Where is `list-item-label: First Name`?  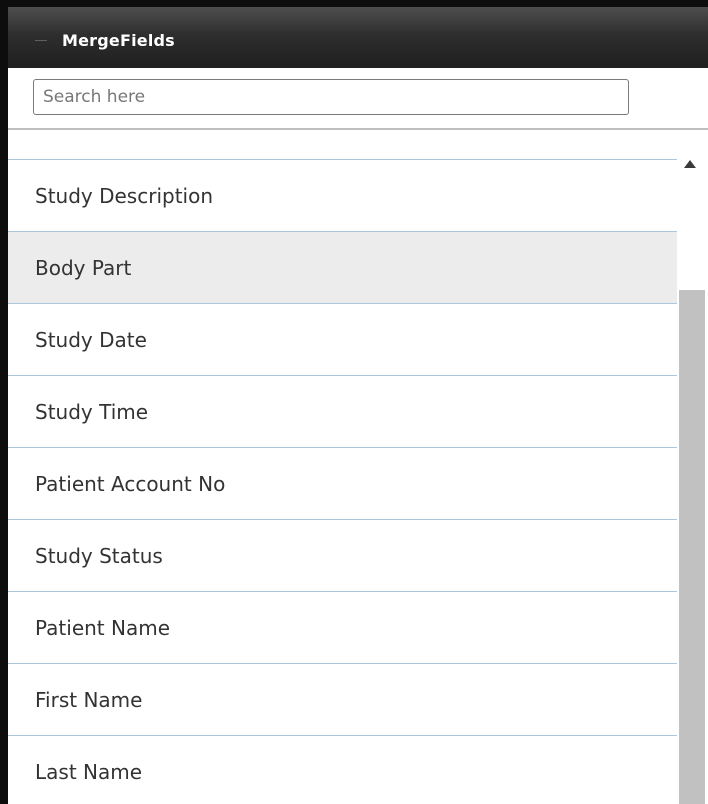
list-item-label: First Name is located at coordinates (89, 699).